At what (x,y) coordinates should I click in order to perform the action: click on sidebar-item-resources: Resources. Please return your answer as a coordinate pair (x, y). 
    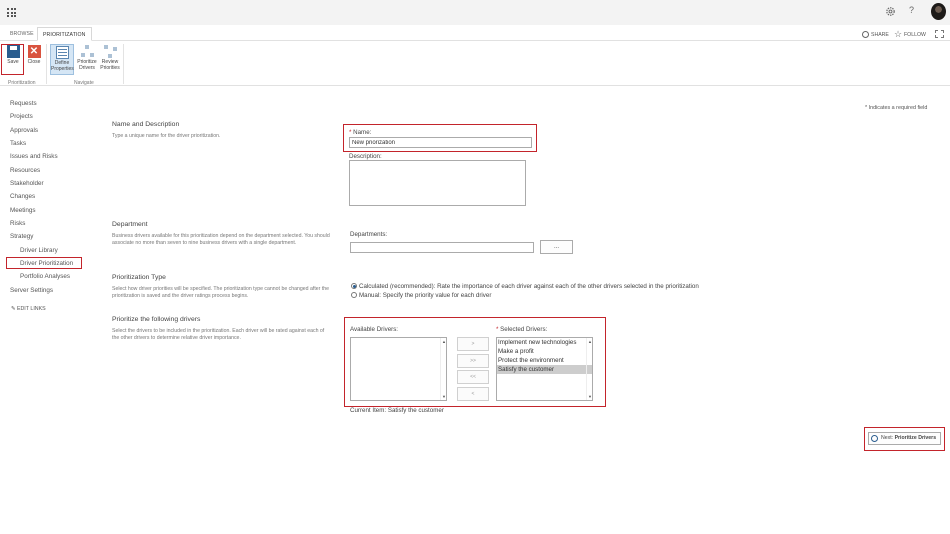
    Looking at the image, I should click on (25, 170).